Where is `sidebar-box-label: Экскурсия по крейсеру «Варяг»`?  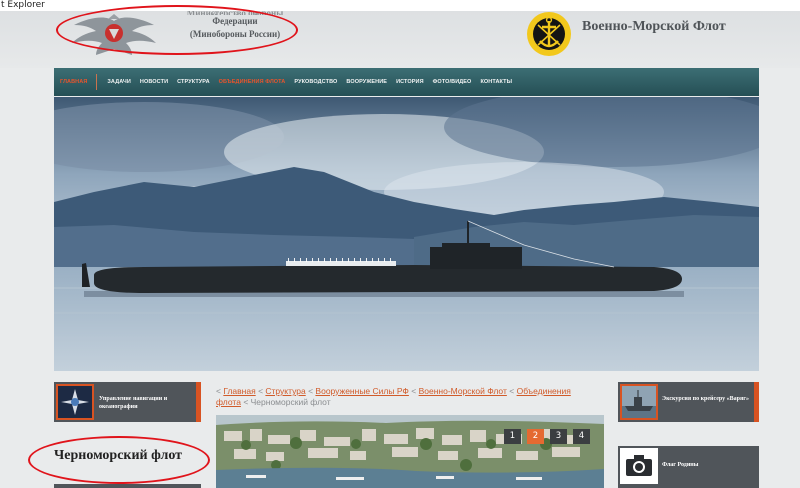
sidebar-box-label: Экскурсия по крейсеру «Варяг» is located at coordinates (705, 399).